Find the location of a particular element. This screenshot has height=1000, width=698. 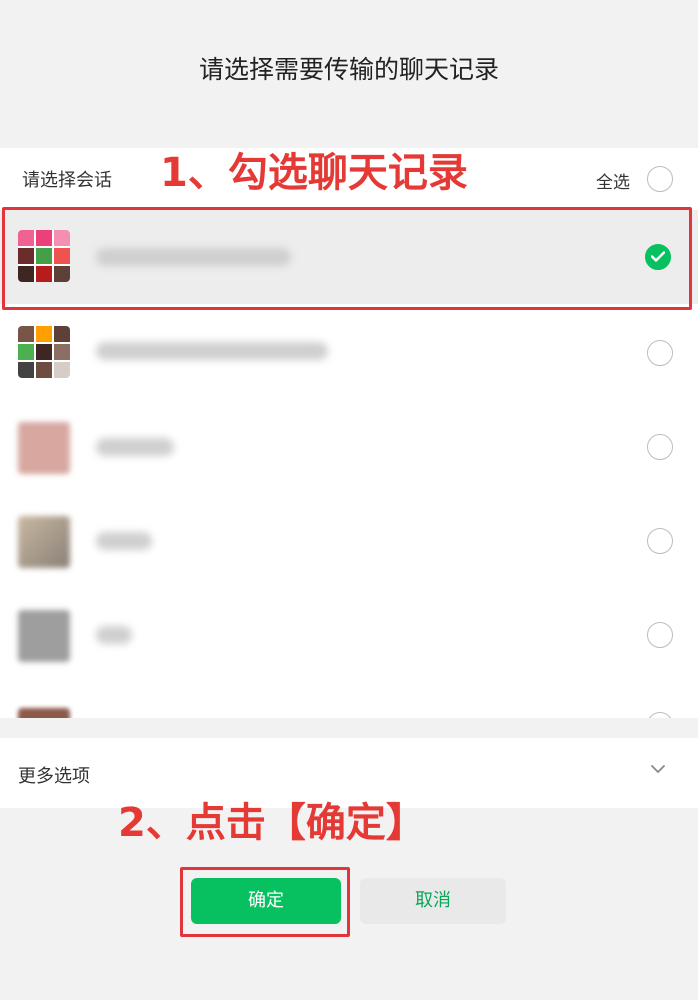

cancel-button: 取消 is located at coordinates (433, 901).